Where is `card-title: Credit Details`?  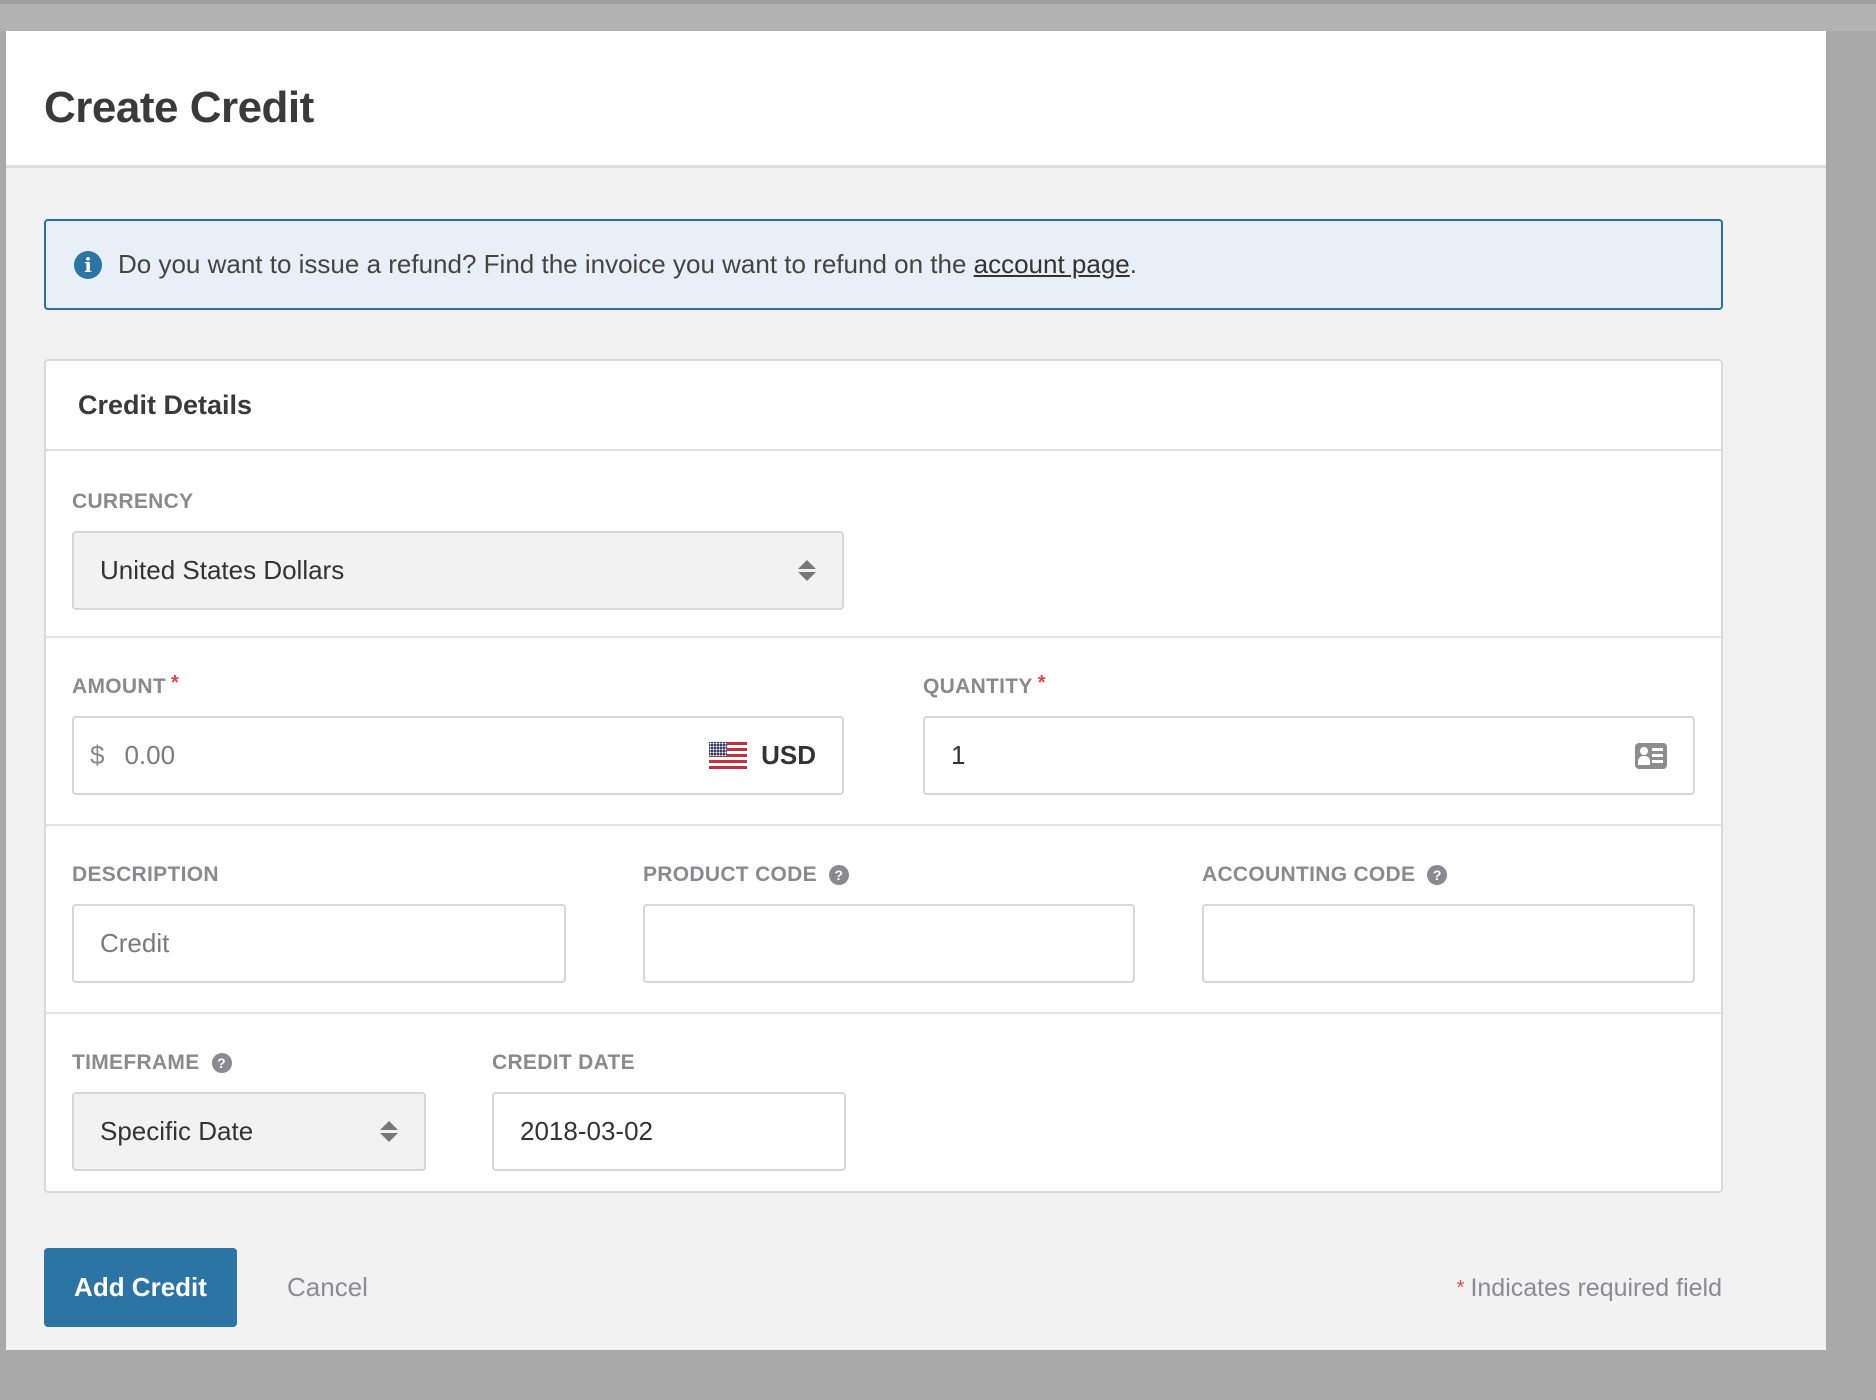 card-title: Credit Details is located at coordinates (883, 406).